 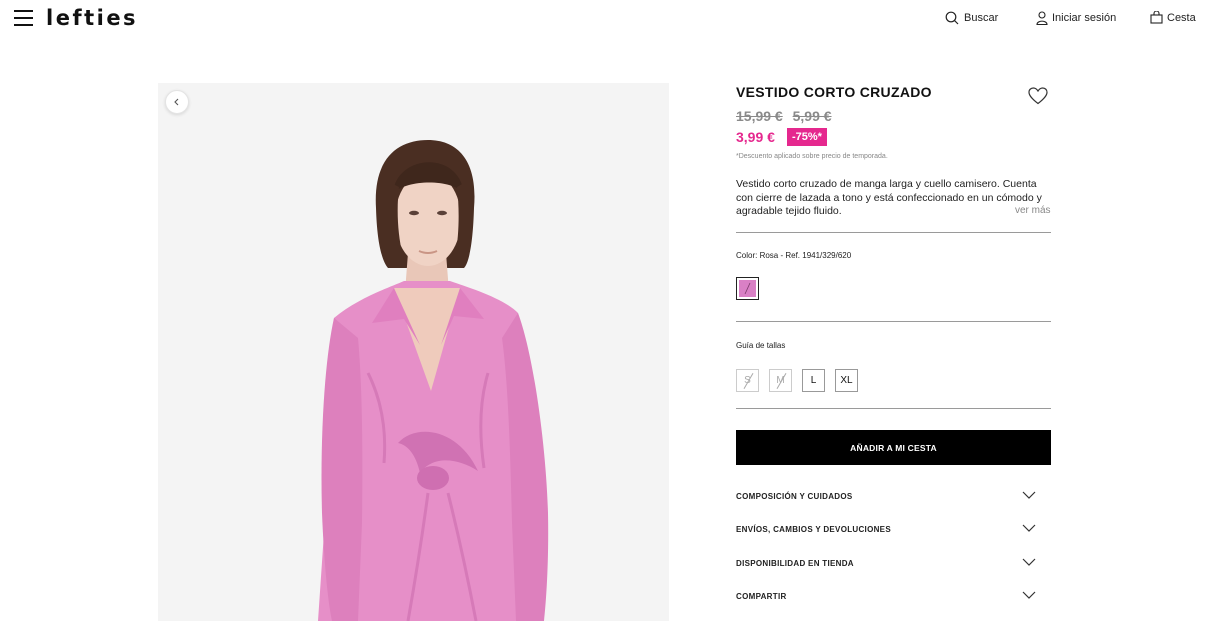 What do you see at coordinates (794, 496) in the screenshot?
I see `accordion-label: COMPOSICIÓN Y CUIDADOS` at bounding box center [794, 496].